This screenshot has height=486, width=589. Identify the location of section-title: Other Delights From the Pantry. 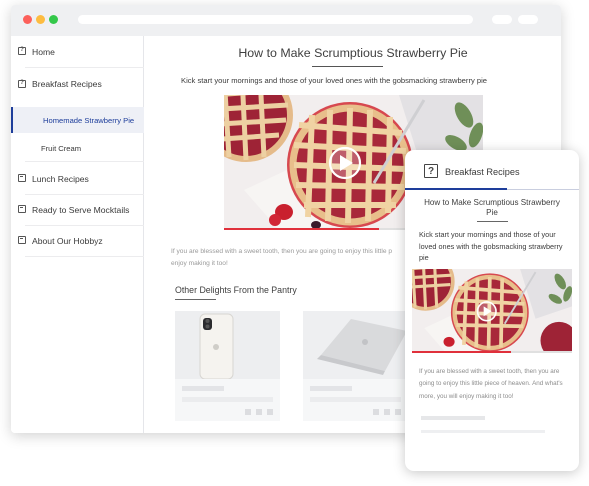
(236, 290).